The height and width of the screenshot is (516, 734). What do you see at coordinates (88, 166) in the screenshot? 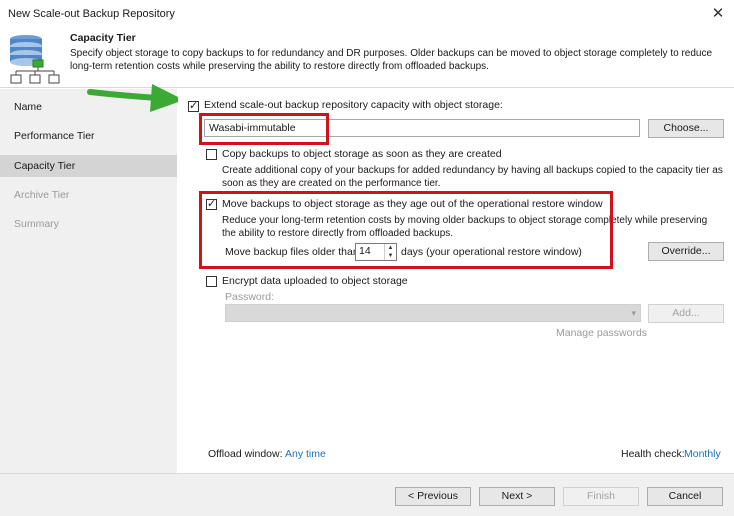
I see `step-capacity-tier: Capacity Tier` at bounding box center [88, 166].